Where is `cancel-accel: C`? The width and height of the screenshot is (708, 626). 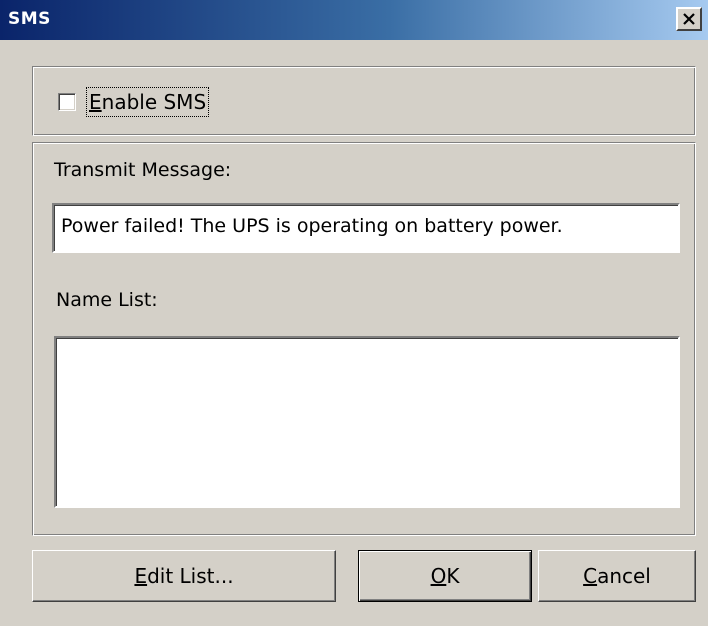
cancel-accel: C is located at coordinates (590, 576).